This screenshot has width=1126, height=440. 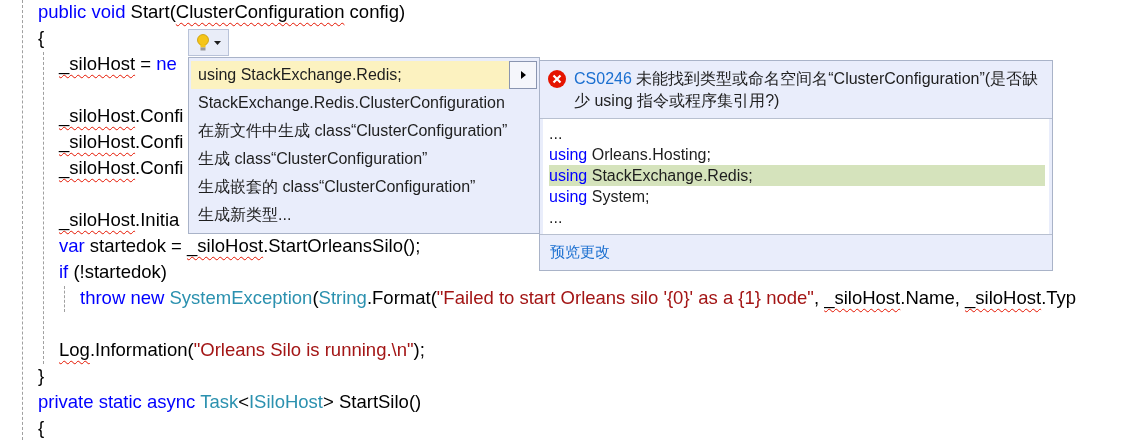 I want to click on lightbulb-icon, so click(x=202, y=42).